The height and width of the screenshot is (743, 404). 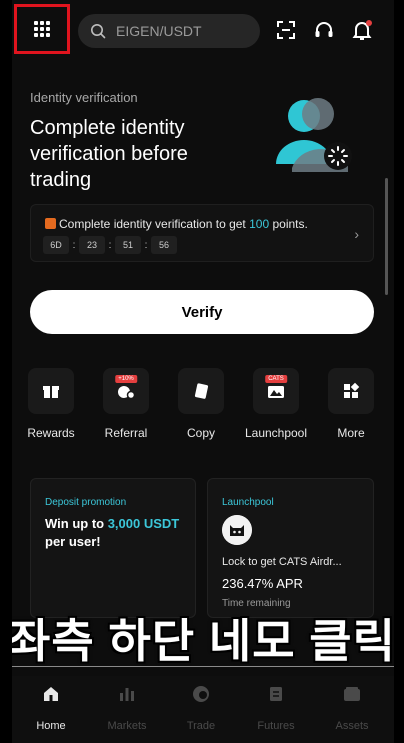 I want to click on nav-home: Home, so click(x=51, y=708).